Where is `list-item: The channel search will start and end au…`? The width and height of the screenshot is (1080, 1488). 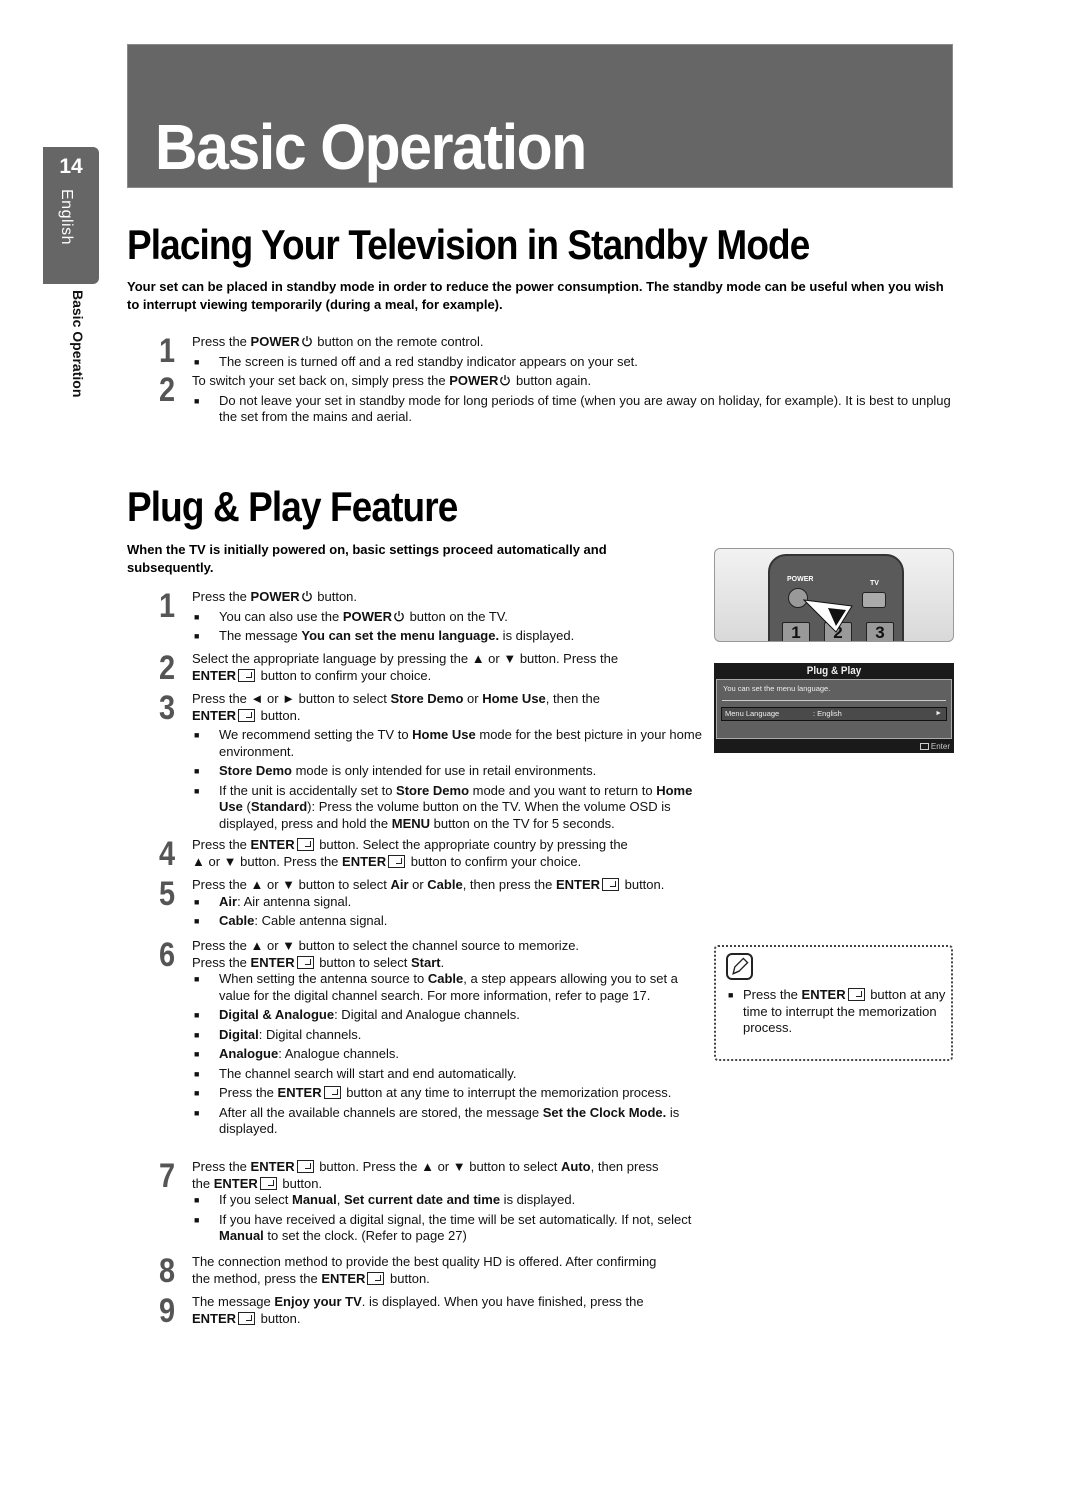
list-item: The channel search will start and end au… is located at coordinates (448, 1074).